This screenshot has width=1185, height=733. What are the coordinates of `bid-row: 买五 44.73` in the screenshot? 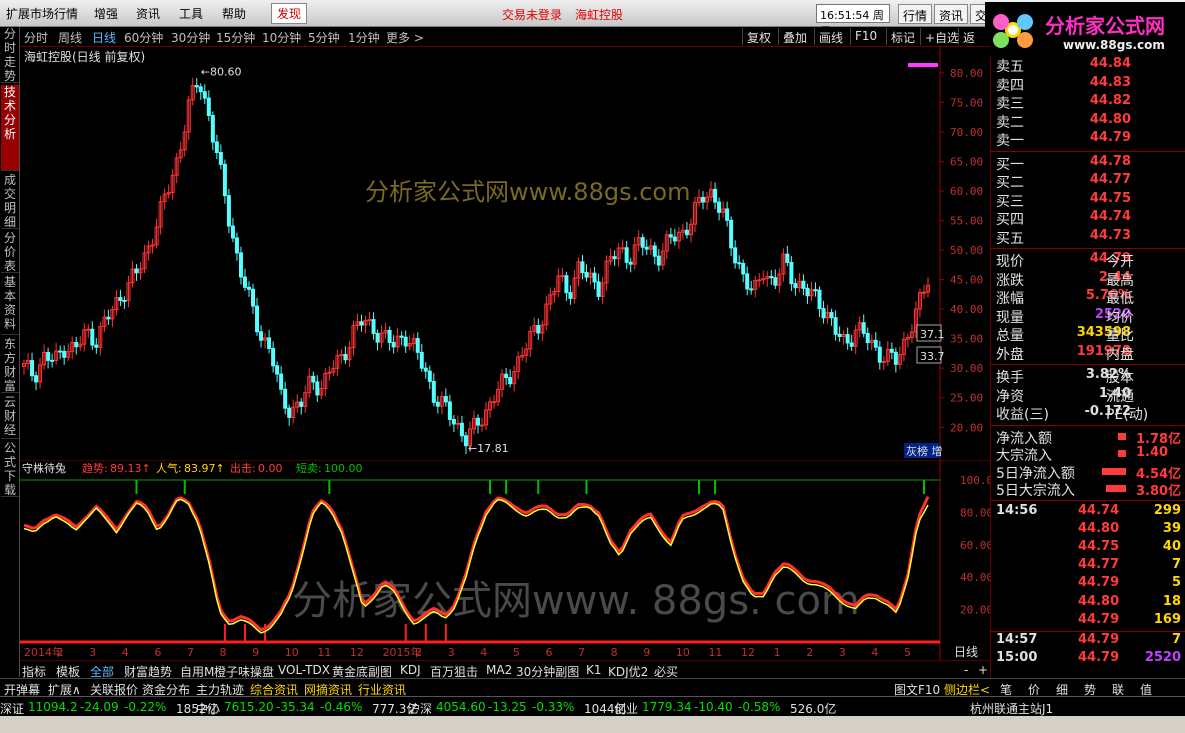 It's located at (1088, 237).